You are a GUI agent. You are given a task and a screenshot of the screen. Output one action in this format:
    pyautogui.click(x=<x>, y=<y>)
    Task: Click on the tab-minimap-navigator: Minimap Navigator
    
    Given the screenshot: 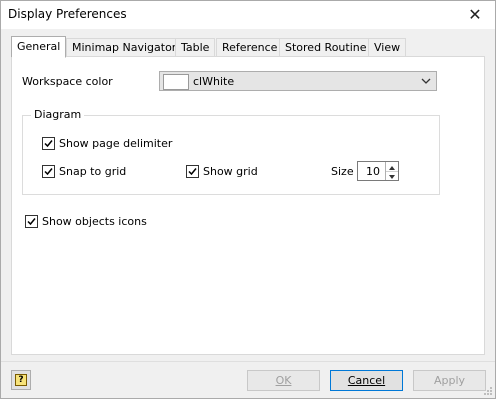 What is the action you would take?
    pyautogui.click(x=124, y=47)
    